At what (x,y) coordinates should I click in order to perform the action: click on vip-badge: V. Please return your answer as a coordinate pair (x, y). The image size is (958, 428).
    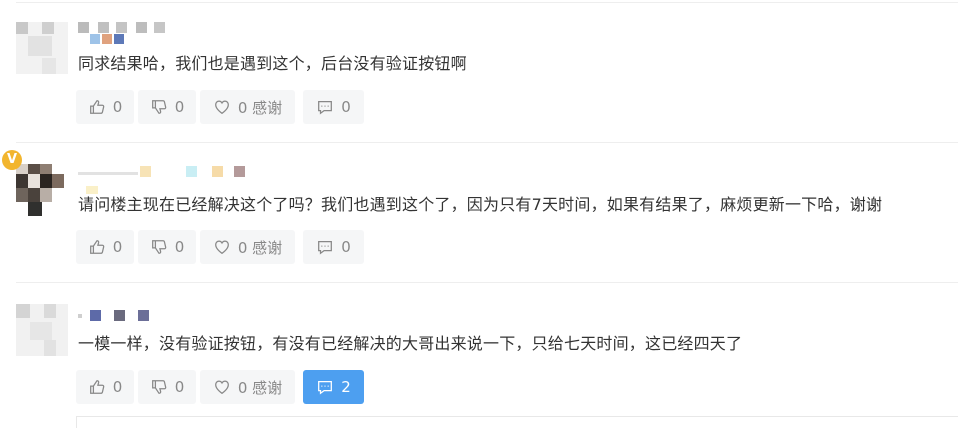
    Looking at the image, I should click on (12, 160).